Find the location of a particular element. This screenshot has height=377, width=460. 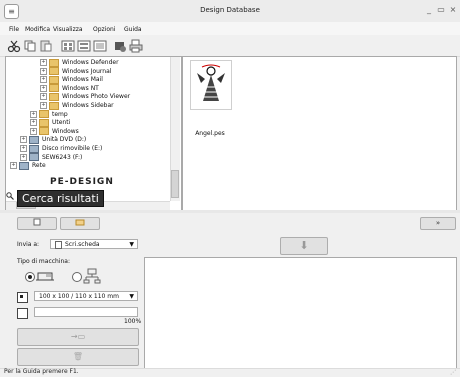

angel-design-icon is located at coordinates (211, 82).